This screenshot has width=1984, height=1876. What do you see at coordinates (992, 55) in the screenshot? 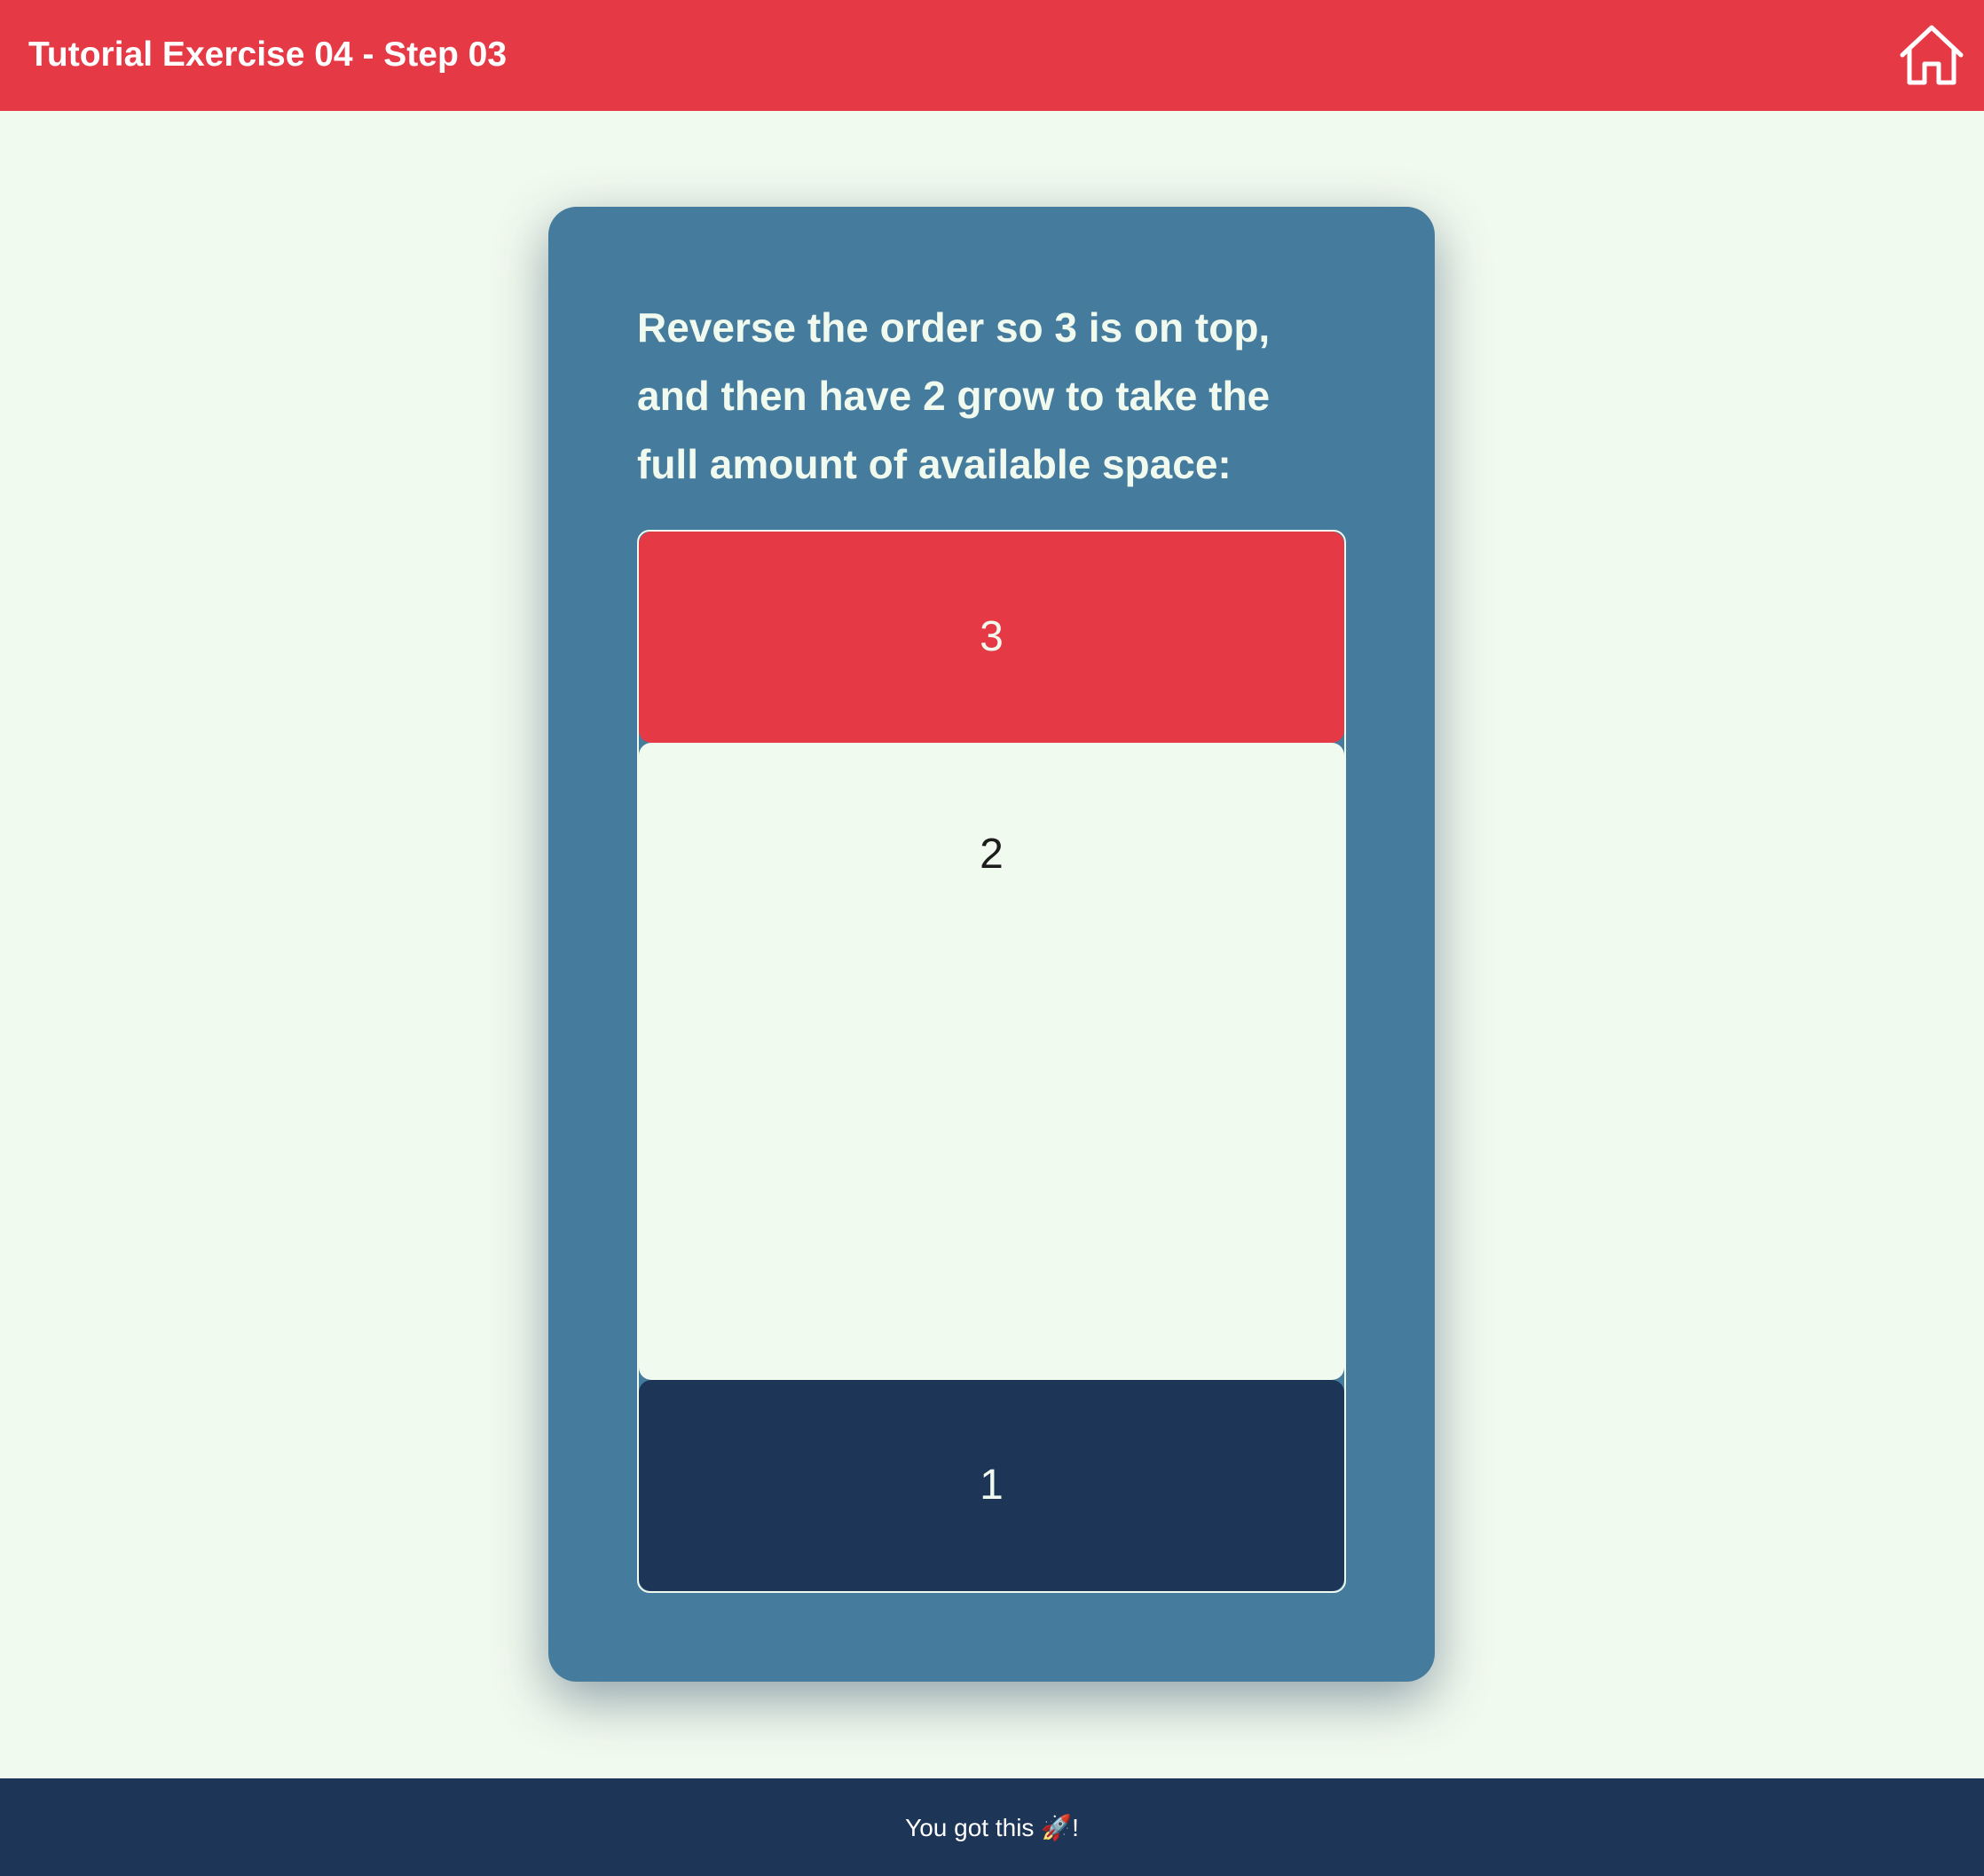
I see `top-bar: Tutorial Exercise 04 - Step 03` at bounding box center [992, 55].